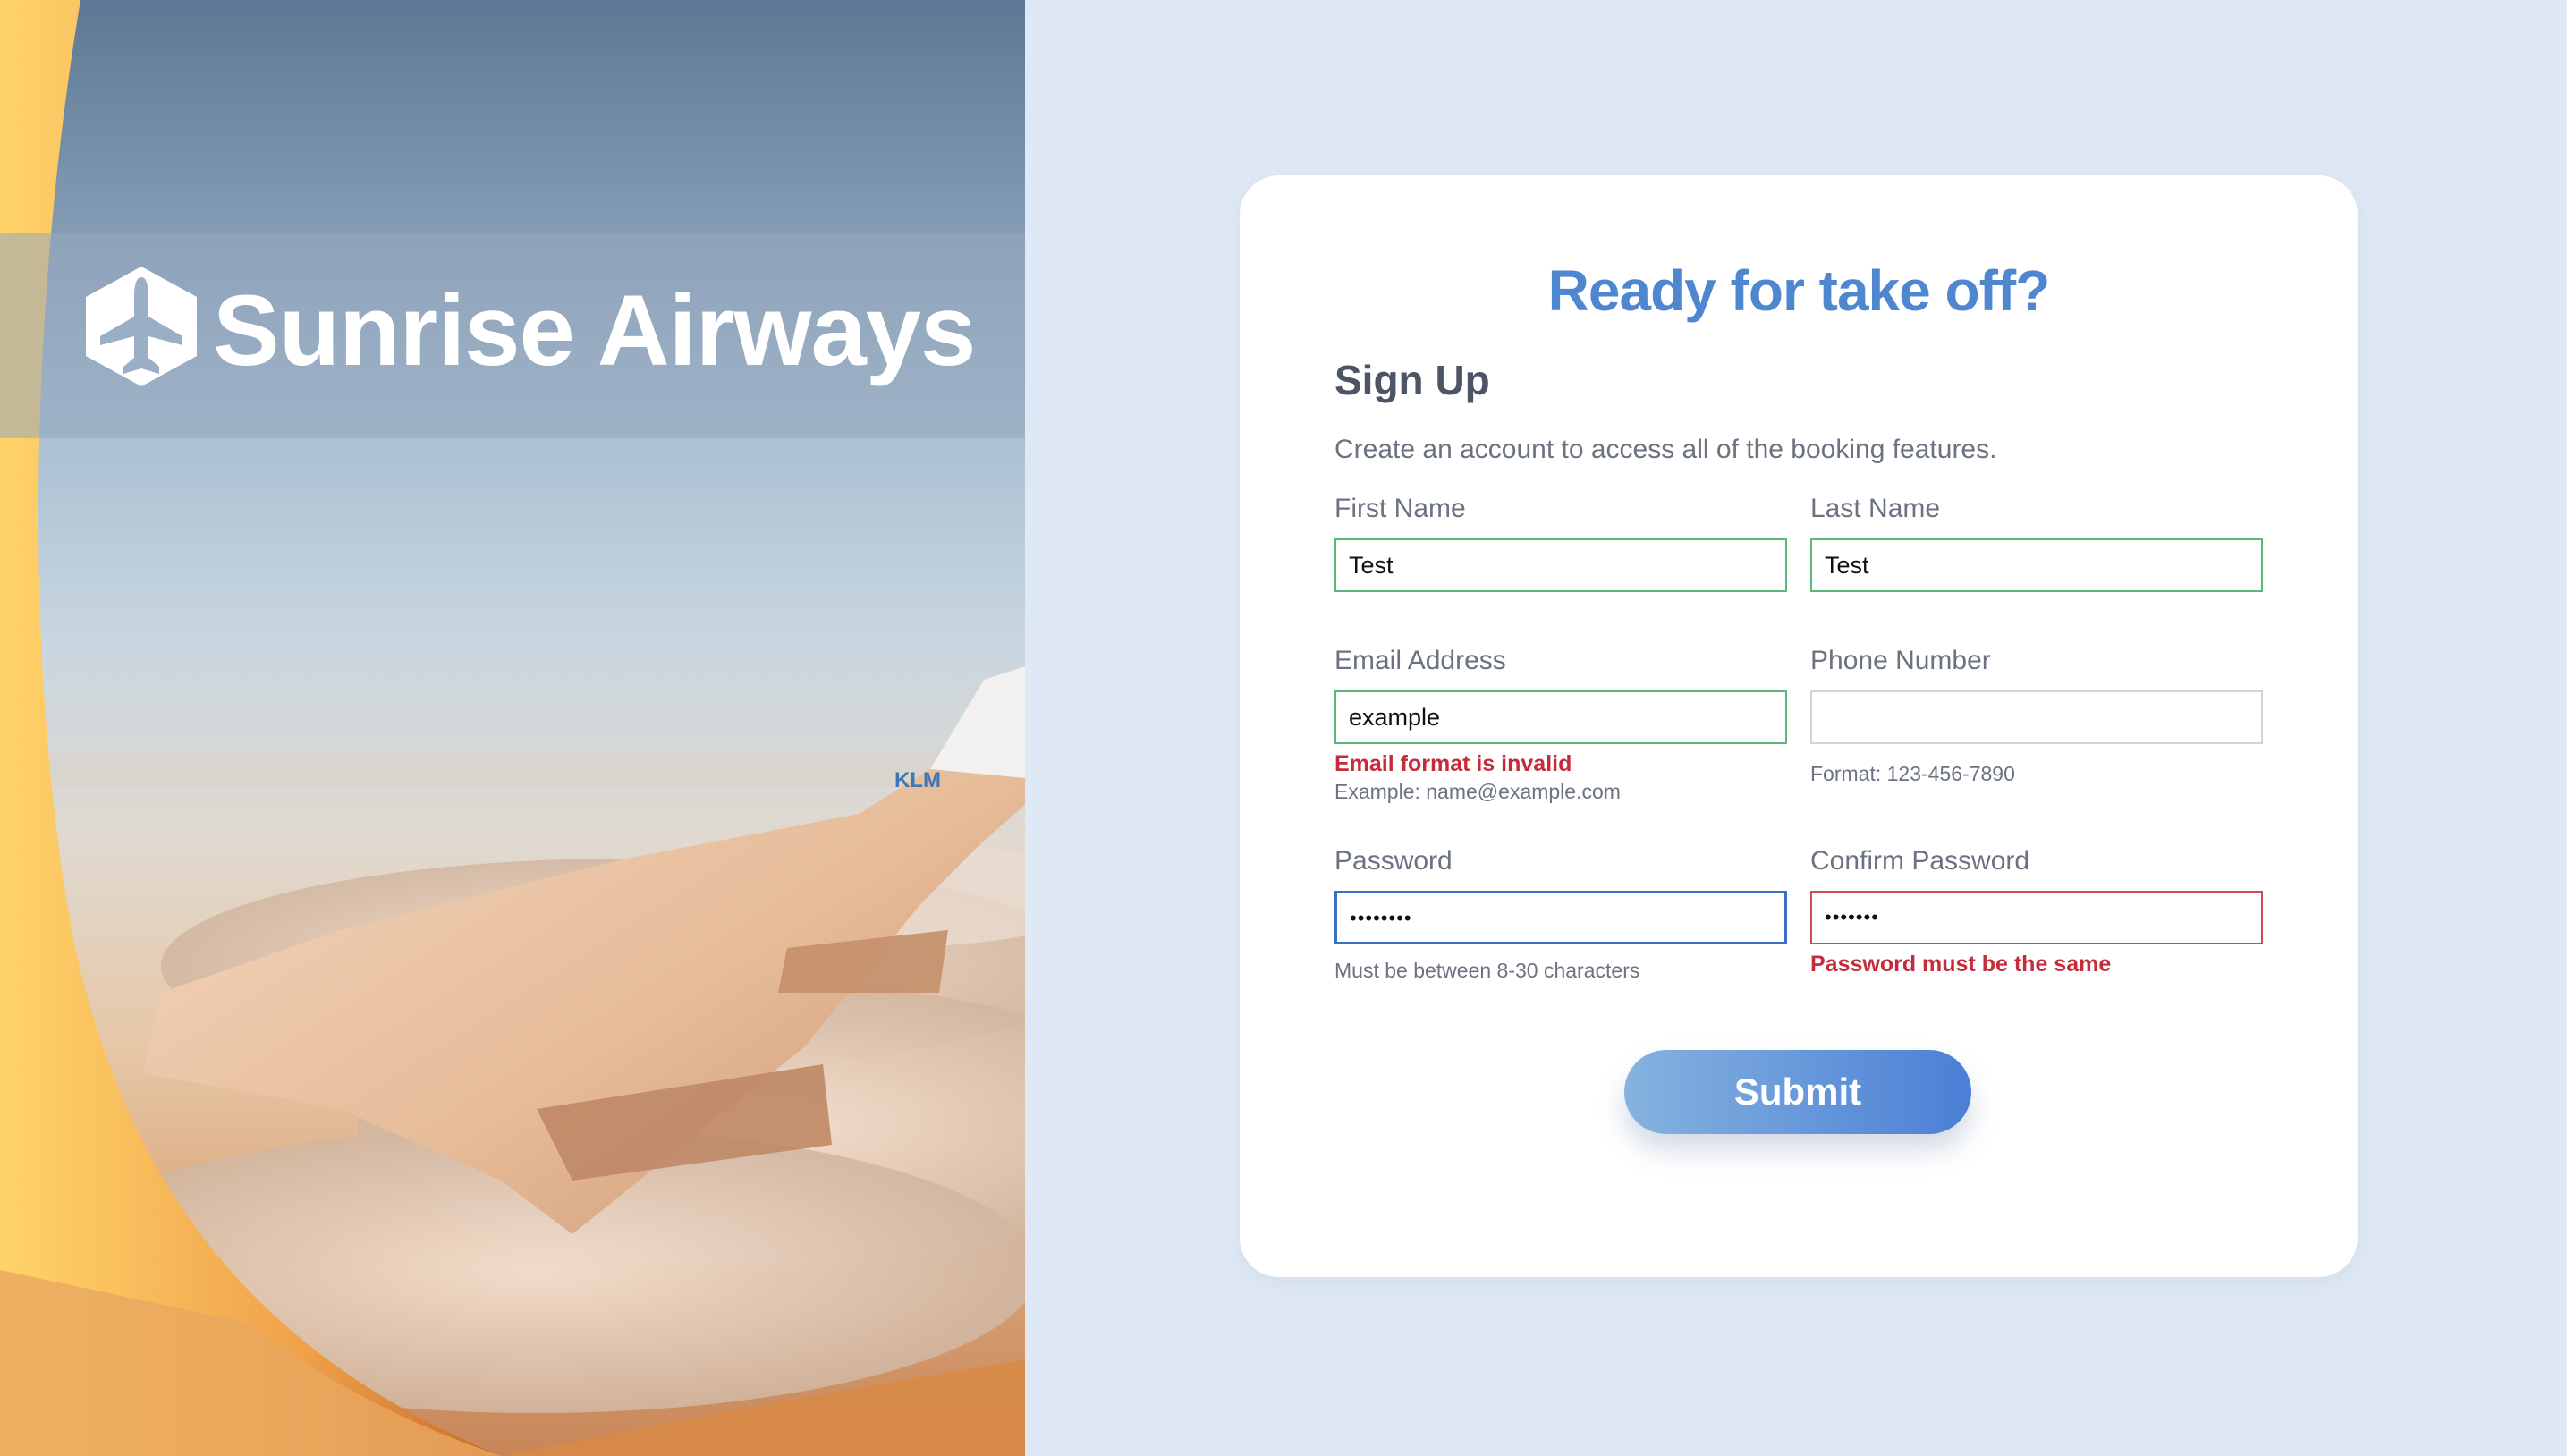 This screenshot has height=1456, width=2567. I want to click on password-hint: Must be between 8-30 characters, so click(1487, 971).